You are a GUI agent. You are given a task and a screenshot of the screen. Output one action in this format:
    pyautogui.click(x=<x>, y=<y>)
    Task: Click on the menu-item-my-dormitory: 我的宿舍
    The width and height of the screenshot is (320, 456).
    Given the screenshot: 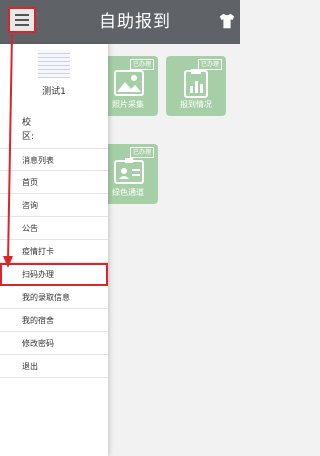 What is the action you would take?
    pyautogui.click(x=54, y=320)
    